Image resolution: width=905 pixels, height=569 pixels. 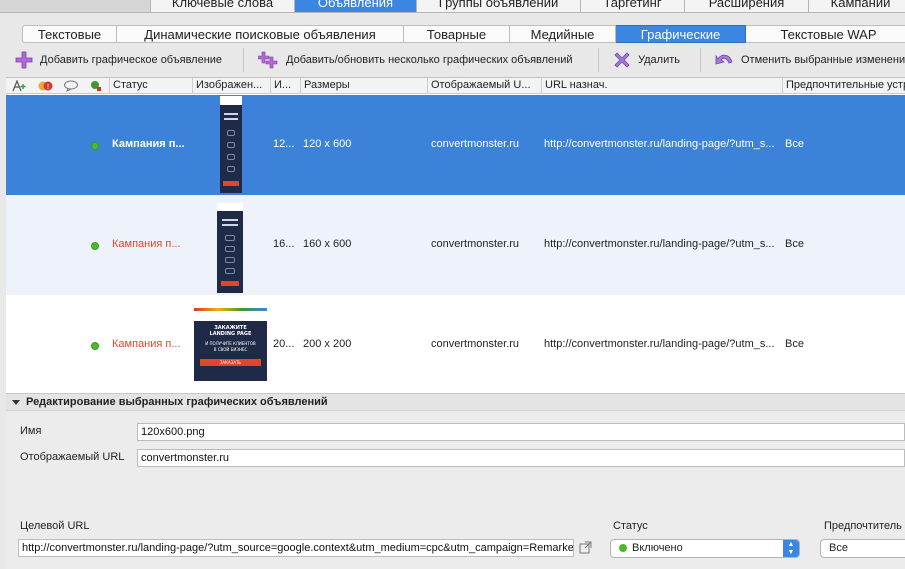 What do you see at coordinates (230, 334) in the screenshot?
I see `banner-headline-2: LANDING PAGE` at bounding box center [230, 334].